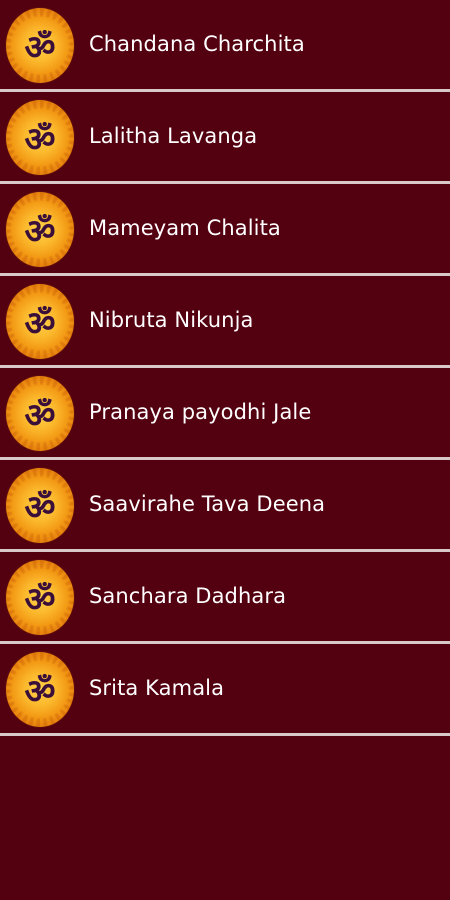  What do you see at coordinates (173, 136) in the screenshot?
I see `list-item-label: Lalitha Lavanga` at bounding box center [173, 136].